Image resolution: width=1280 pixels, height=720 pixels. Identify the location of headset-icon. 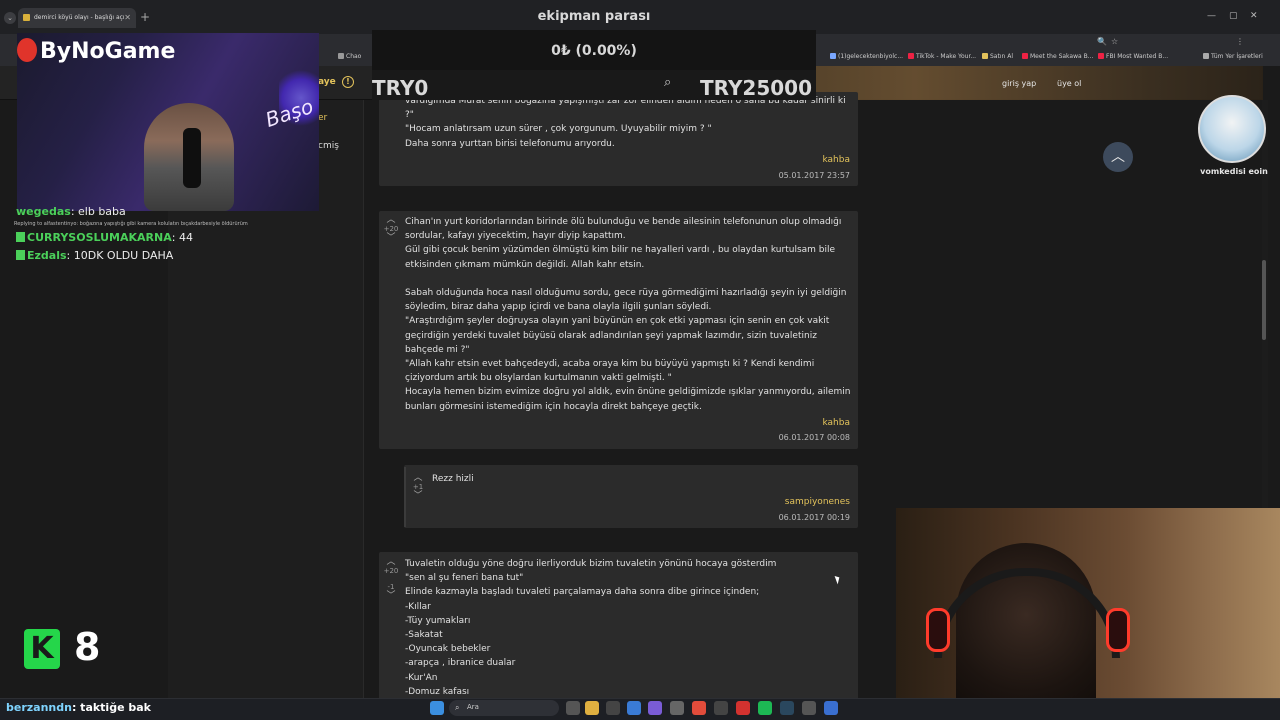
(1027, 613).